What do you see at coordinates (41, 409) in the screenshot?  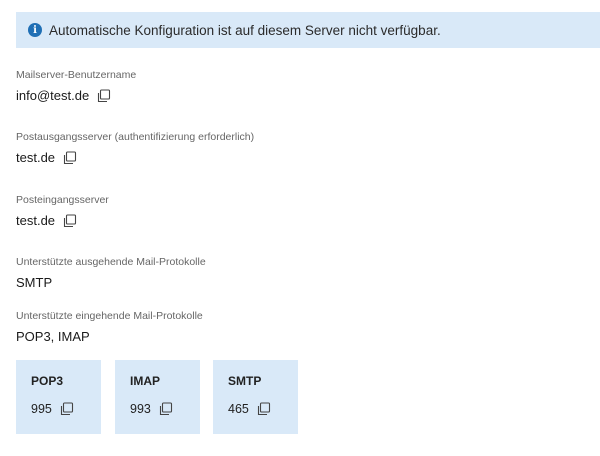 I see `port-number: 995` at bounding box center [41, 409].